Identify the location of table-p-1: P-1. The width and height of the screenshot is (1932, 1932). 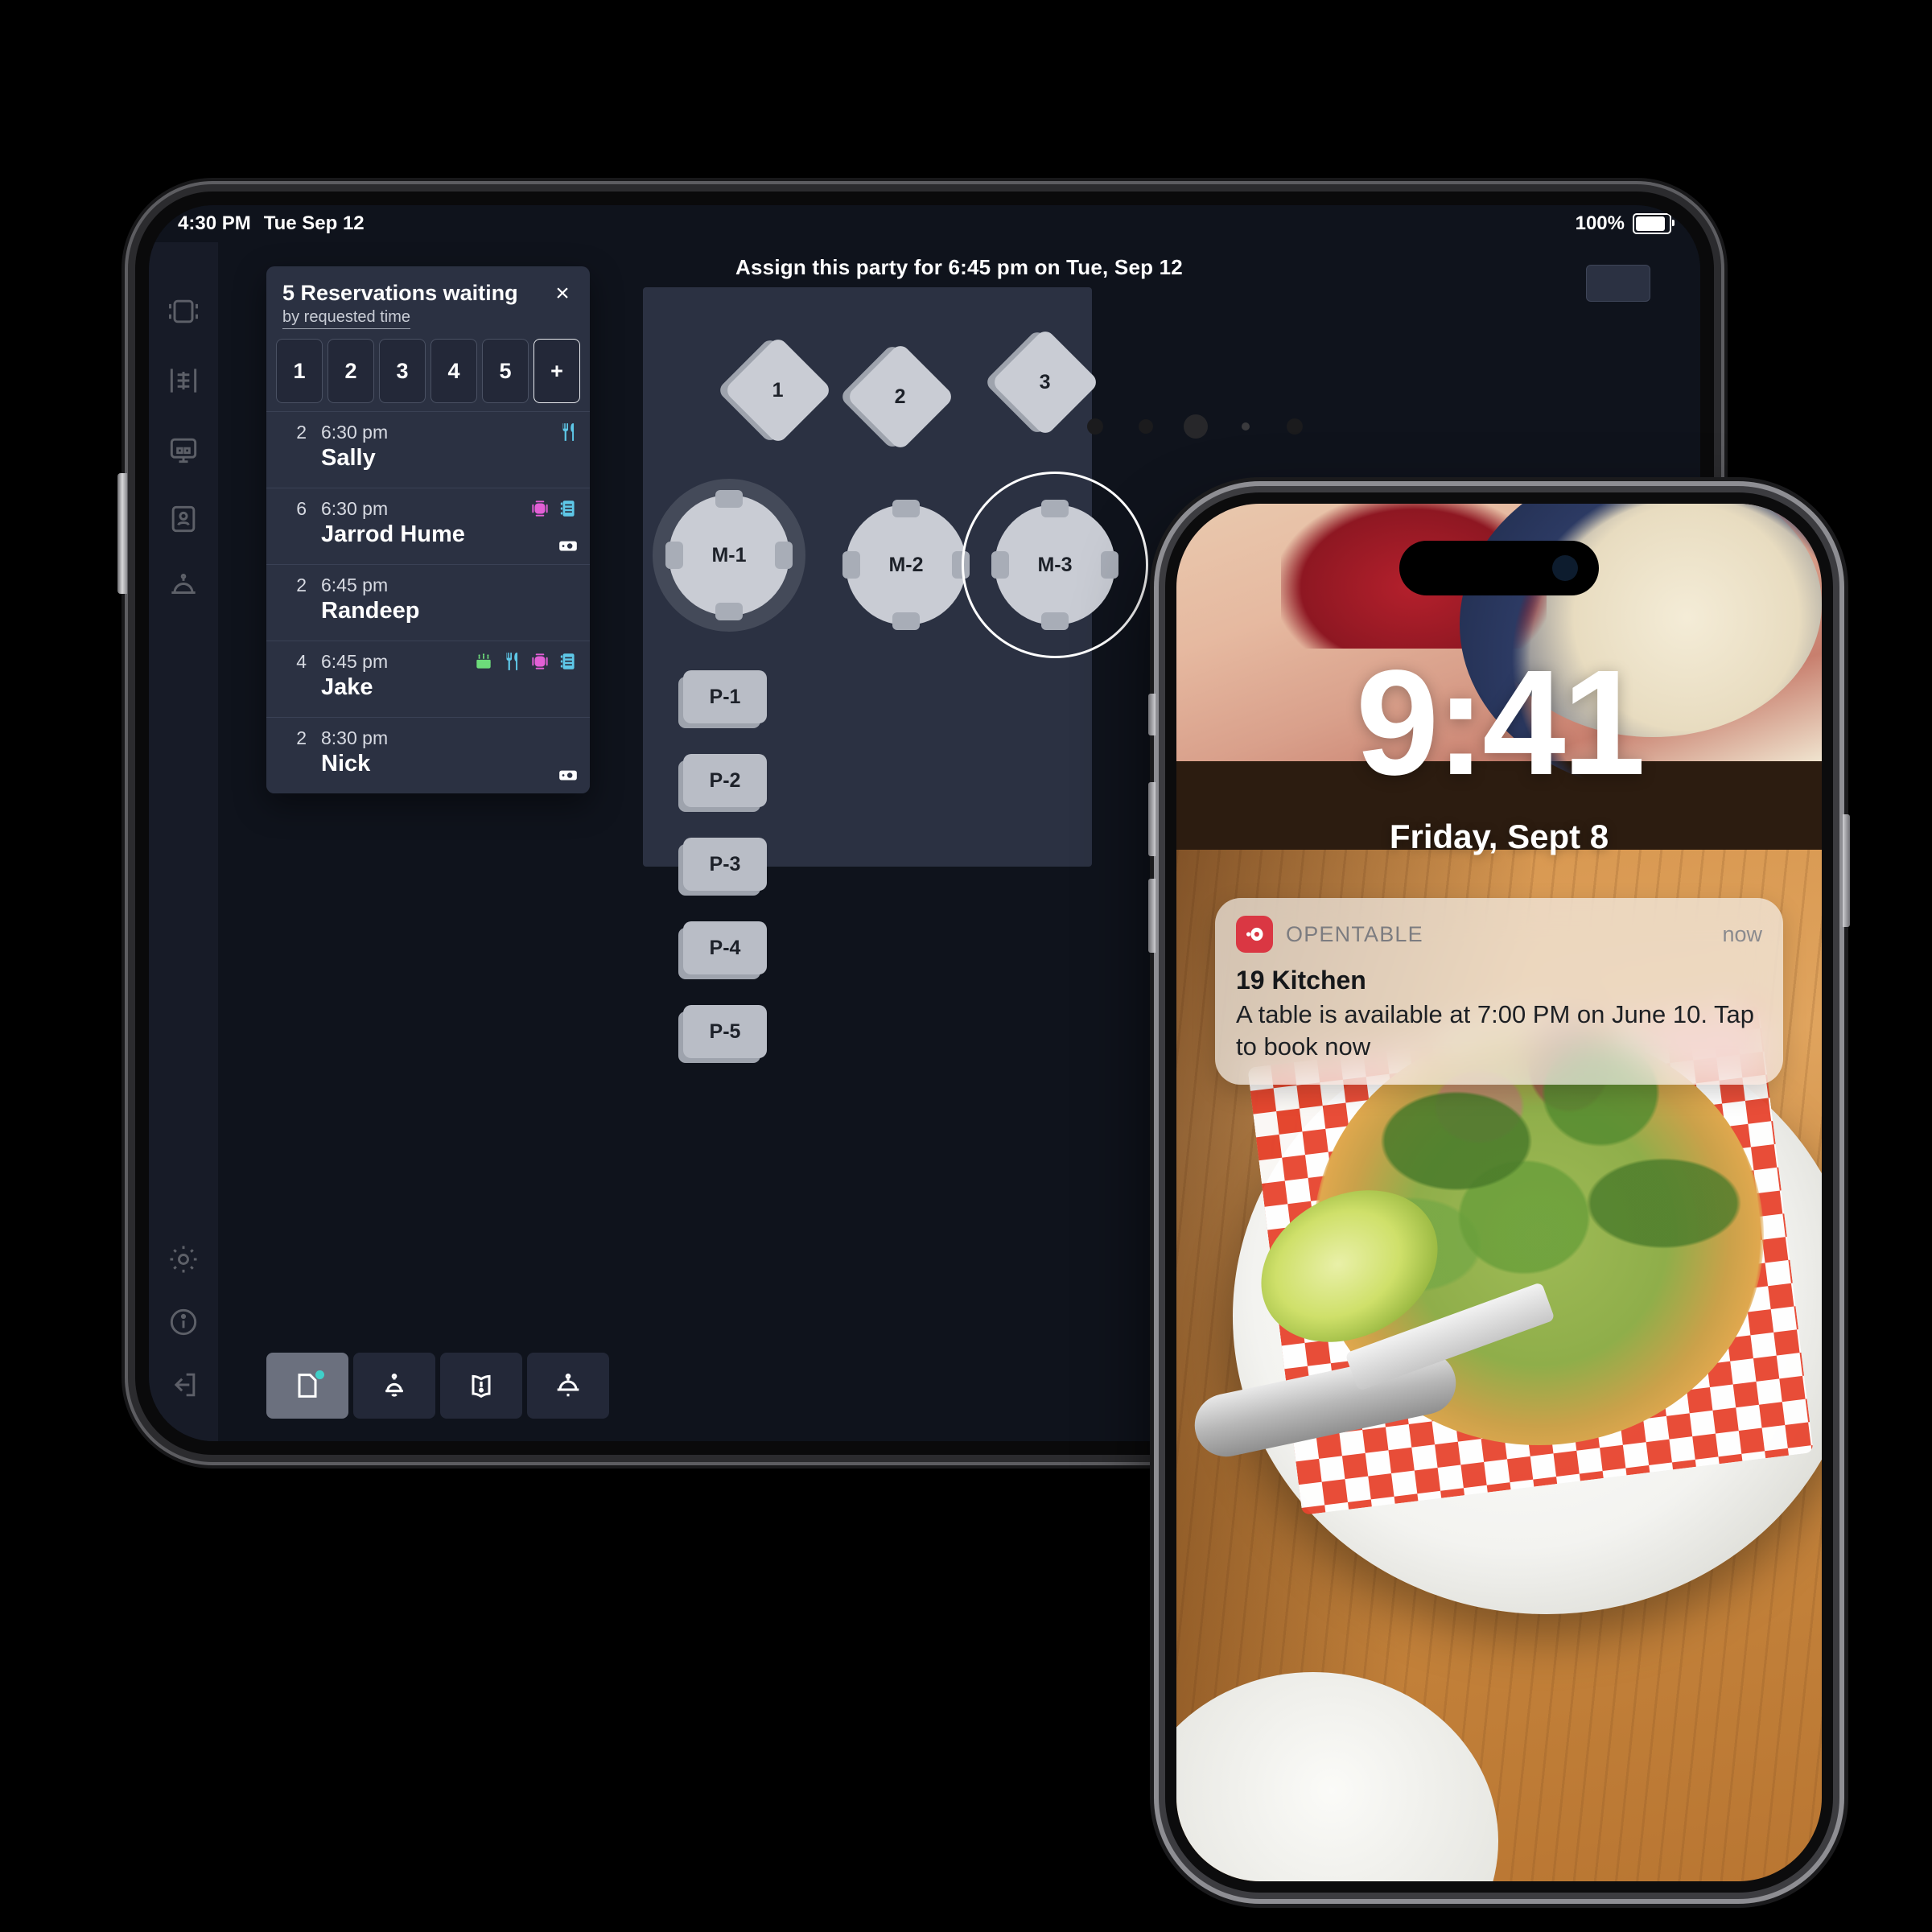
(725, 696).